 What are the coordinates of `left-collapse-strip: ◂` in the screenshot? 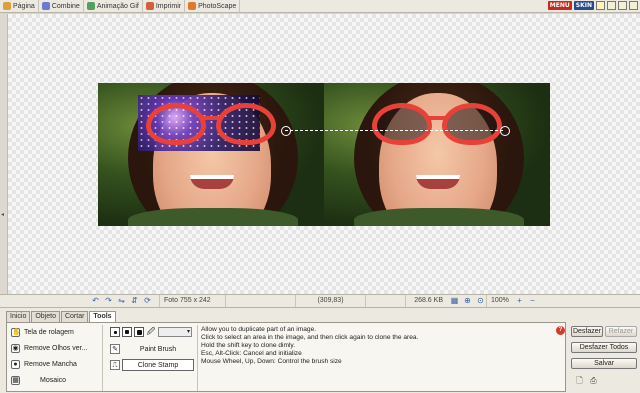 It's located at (4, 154).